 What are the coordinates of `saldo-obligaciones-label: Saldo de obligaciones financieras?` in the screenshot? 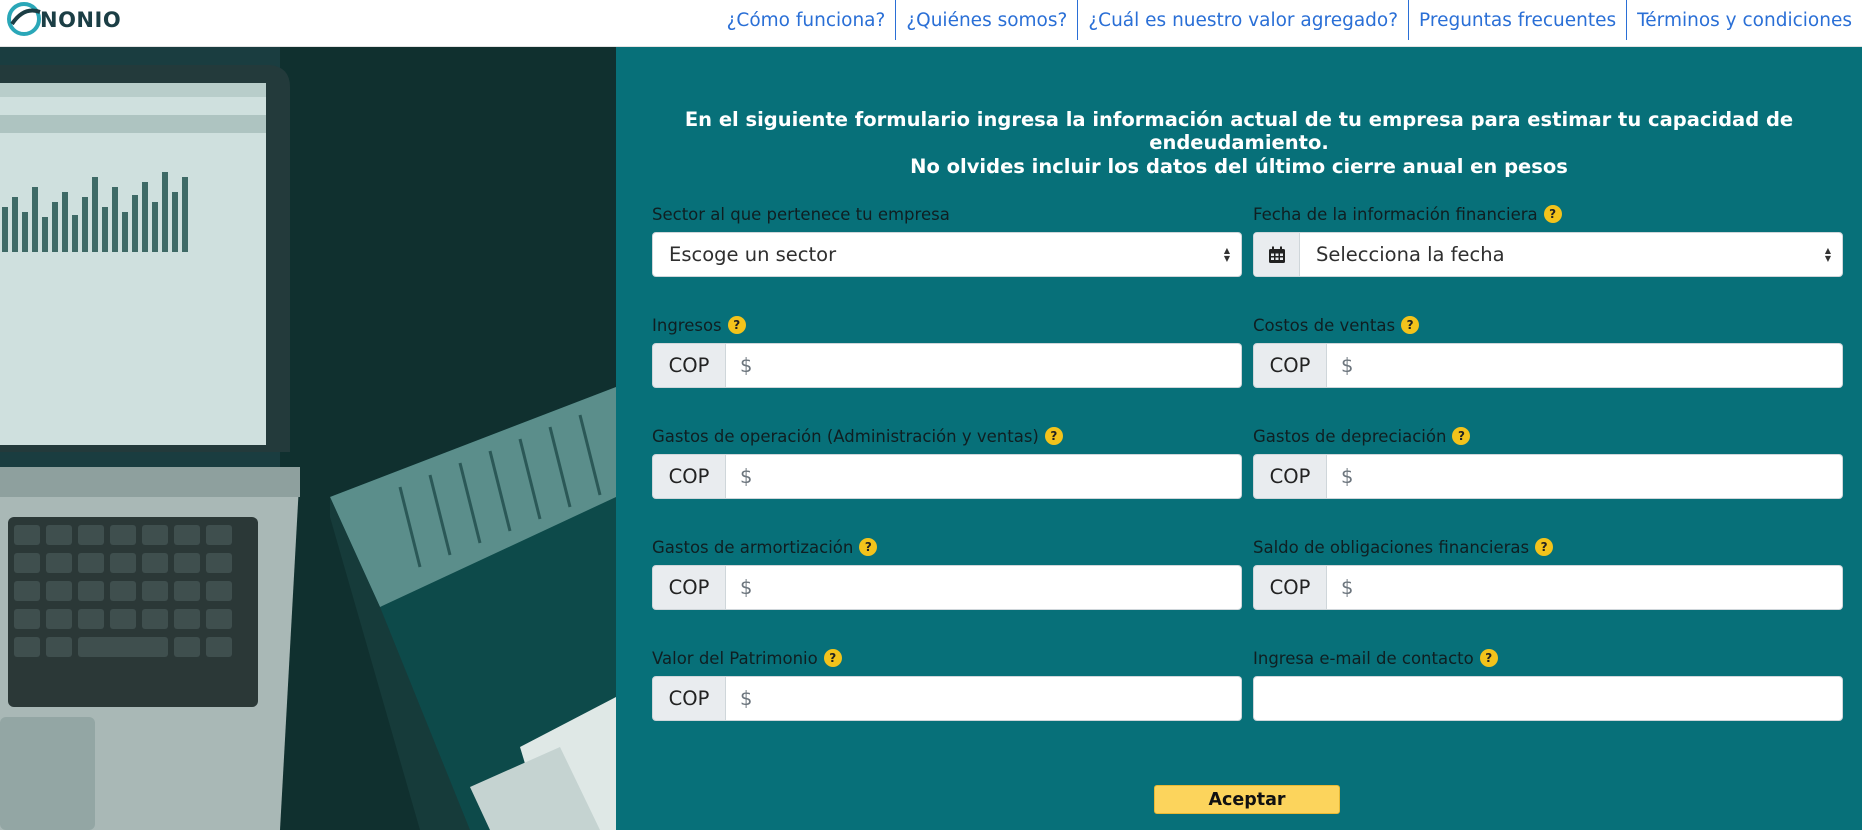 It's located at (1548, 547).